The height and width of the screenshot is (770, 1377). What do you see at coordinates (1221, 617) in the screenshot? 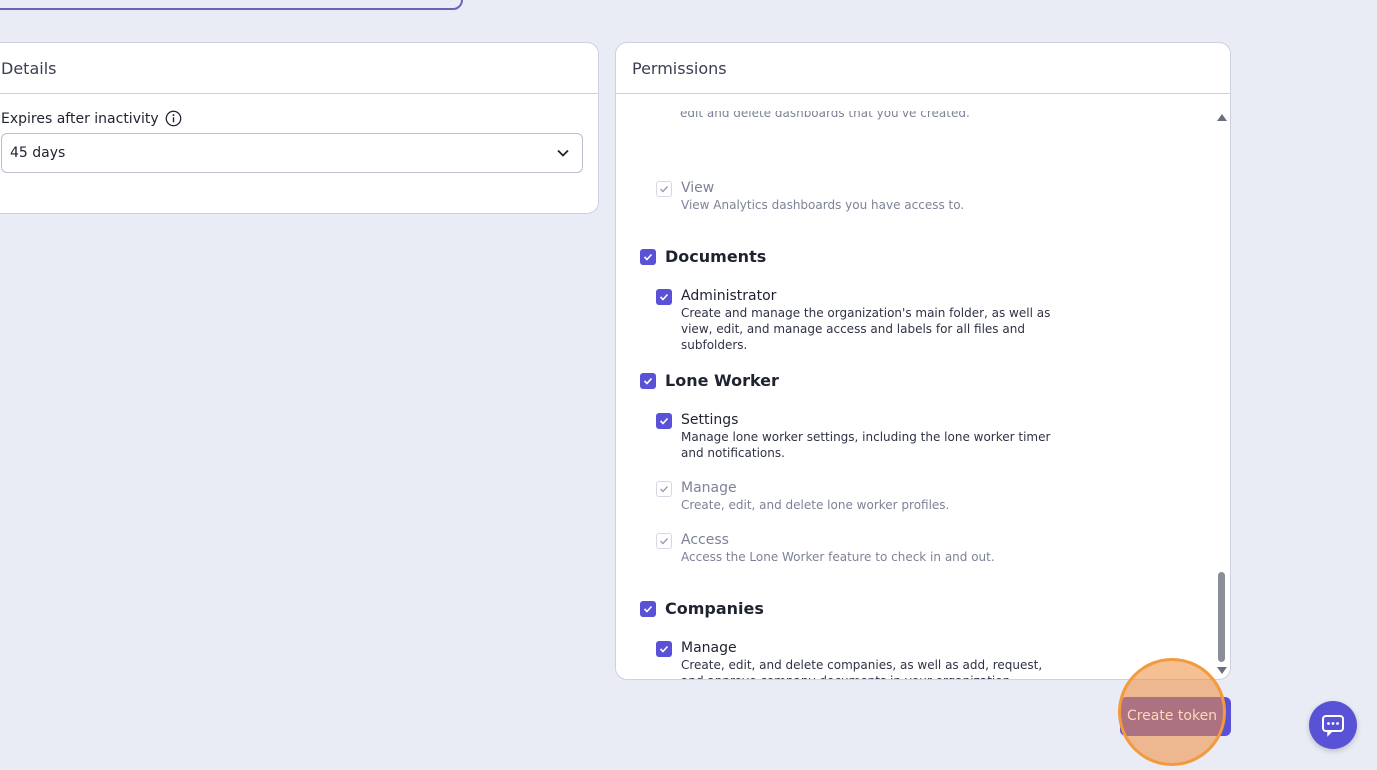
I see `scroll-thumb` at bounding box center [1221, 617].